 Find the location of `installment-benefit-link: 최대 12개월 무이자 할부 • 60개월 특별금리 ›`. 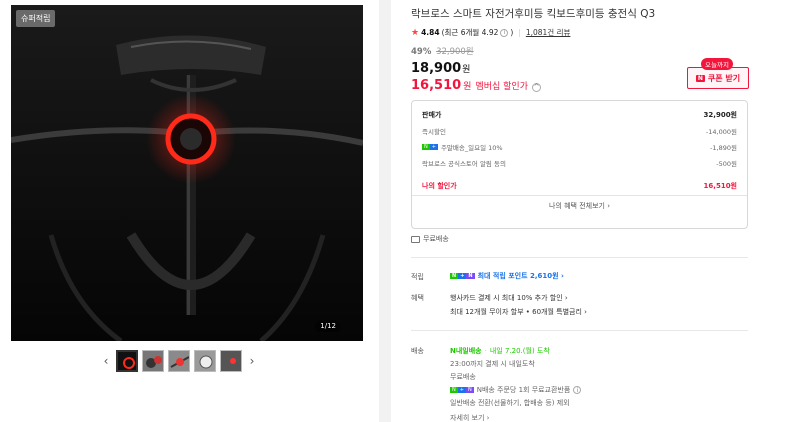

installment-benefit-link: 최대 12개월 무이자 할부 • 60개월 특별금리 › is located at coordinates (518, 312).